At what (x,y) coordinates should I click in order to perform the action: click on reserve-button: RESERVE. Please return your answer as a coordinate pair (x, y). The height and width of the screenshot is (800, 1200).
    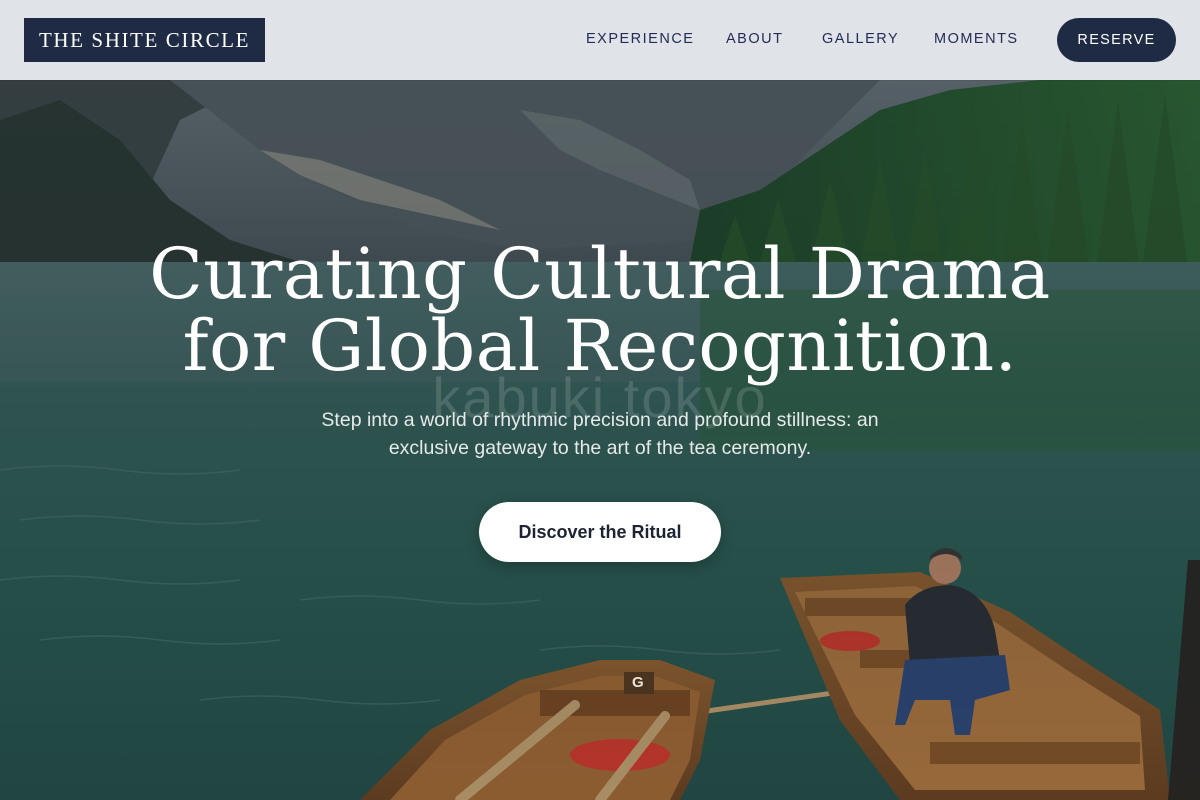
    Looking at the image, I should click on (1116, 40).